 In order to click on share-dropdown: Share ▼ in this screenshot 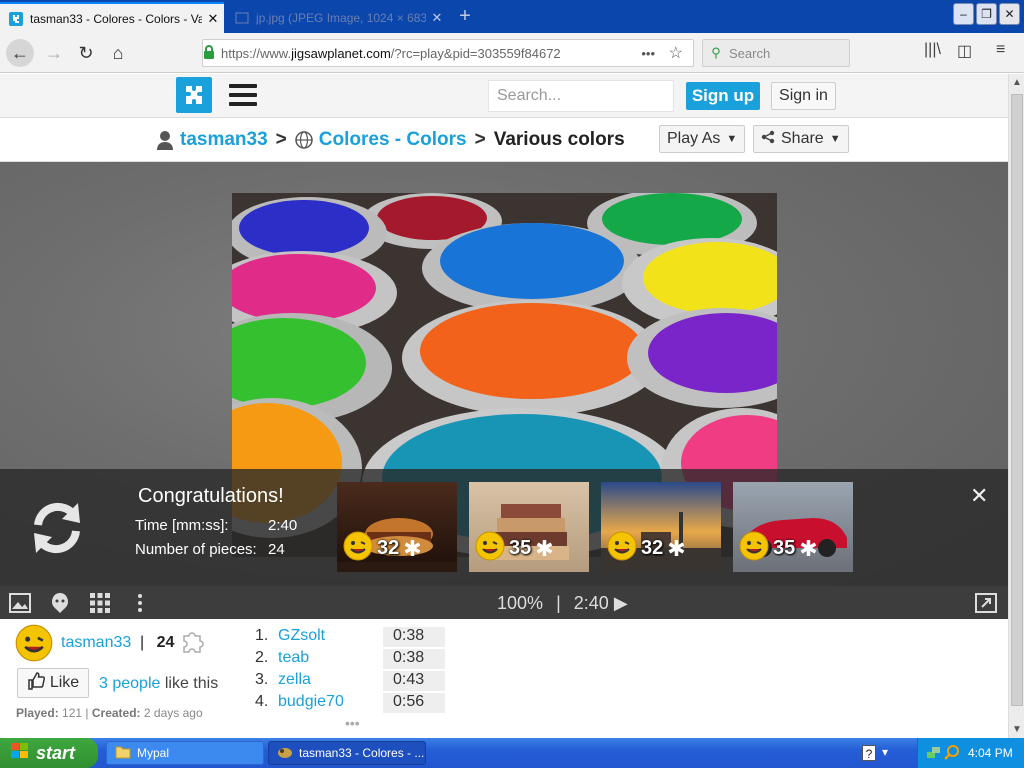, I will do `click(801, 139)`.